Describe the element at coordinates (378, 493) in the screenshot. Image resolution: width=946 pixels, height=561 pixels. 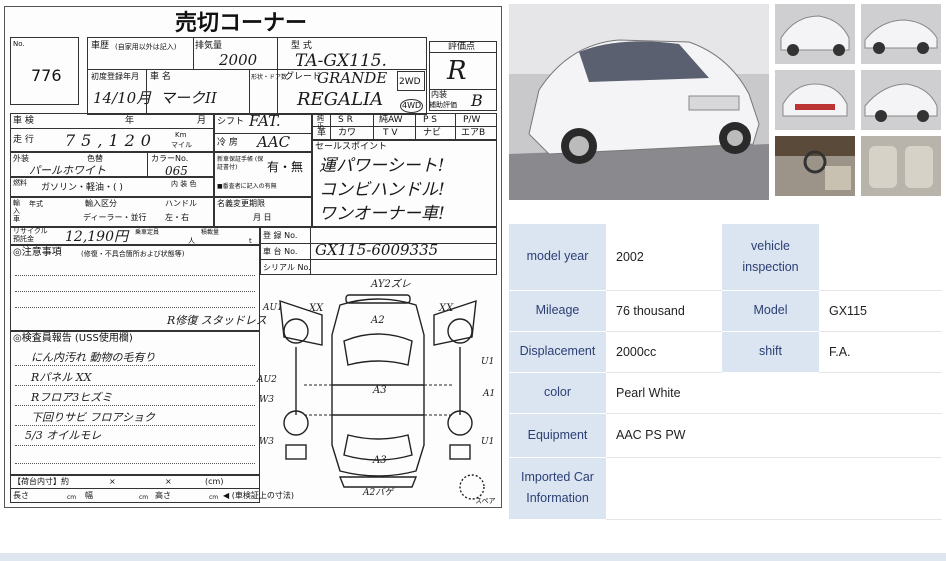
I see `mark-a2-bumper: A2バゲ` at that location.